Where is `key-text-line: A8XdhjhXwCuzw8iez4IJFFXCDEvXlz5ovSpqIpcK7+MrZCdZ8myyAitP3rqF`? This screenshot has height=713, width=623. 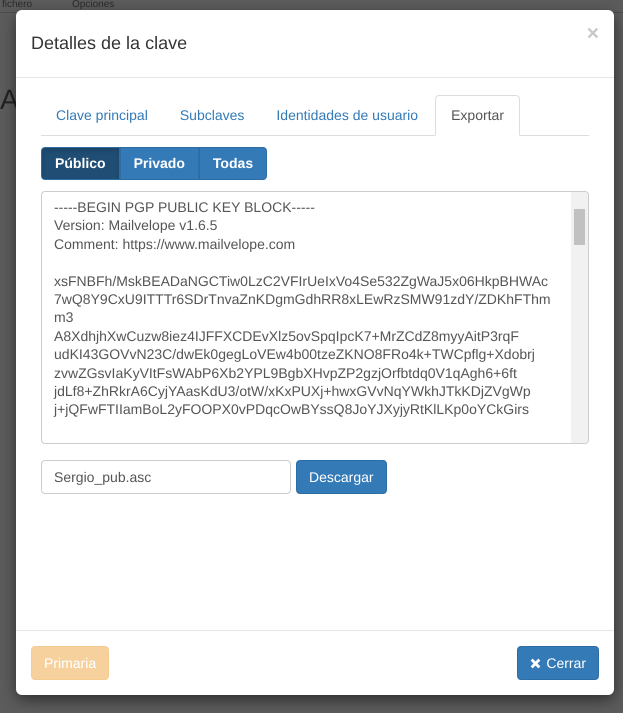
key-text-line: A8XdhjhXwCuzw8iez4IJFFXCDEvXlz5ovSpqIpcK7+MrZCdZ8myyAitP3rqF is located at coordinates (286, 336).